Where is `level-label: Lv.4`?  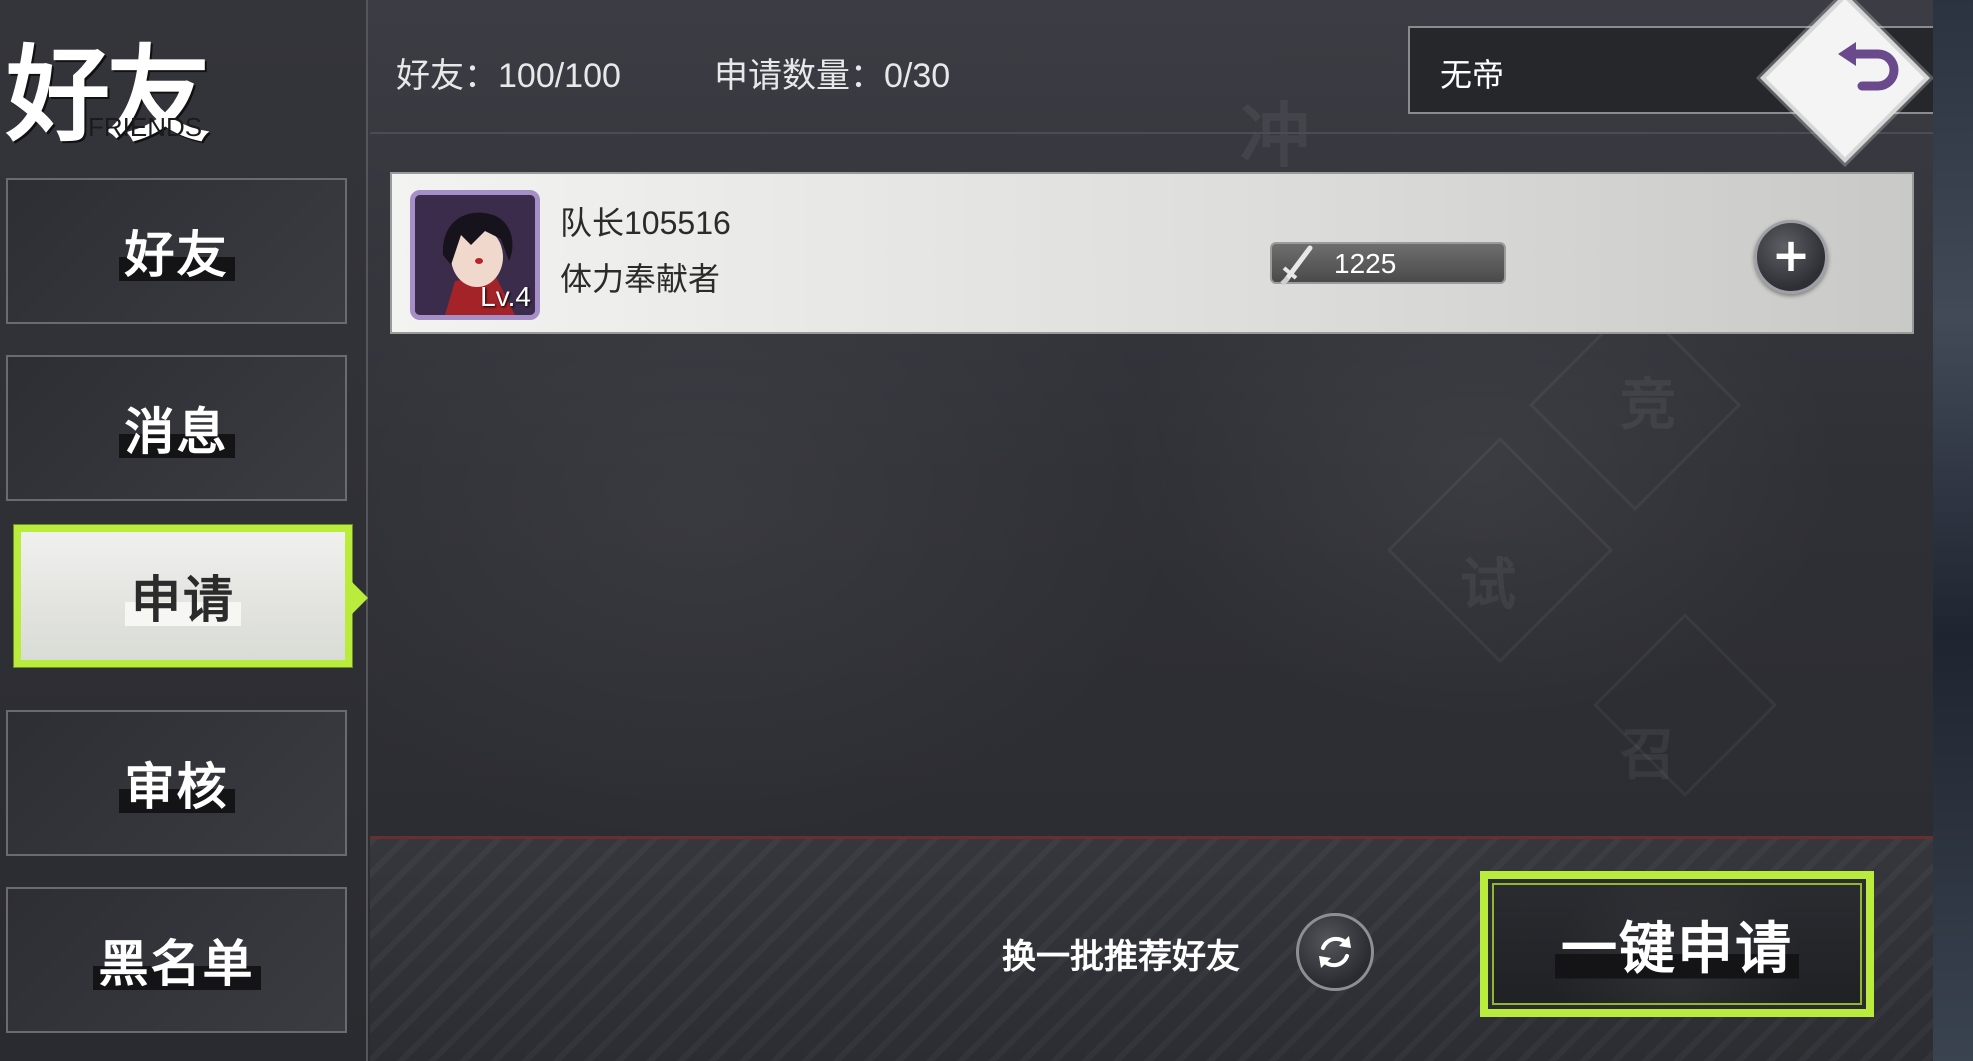
level-label: Lv.4 is located at coordinates (505, 296).